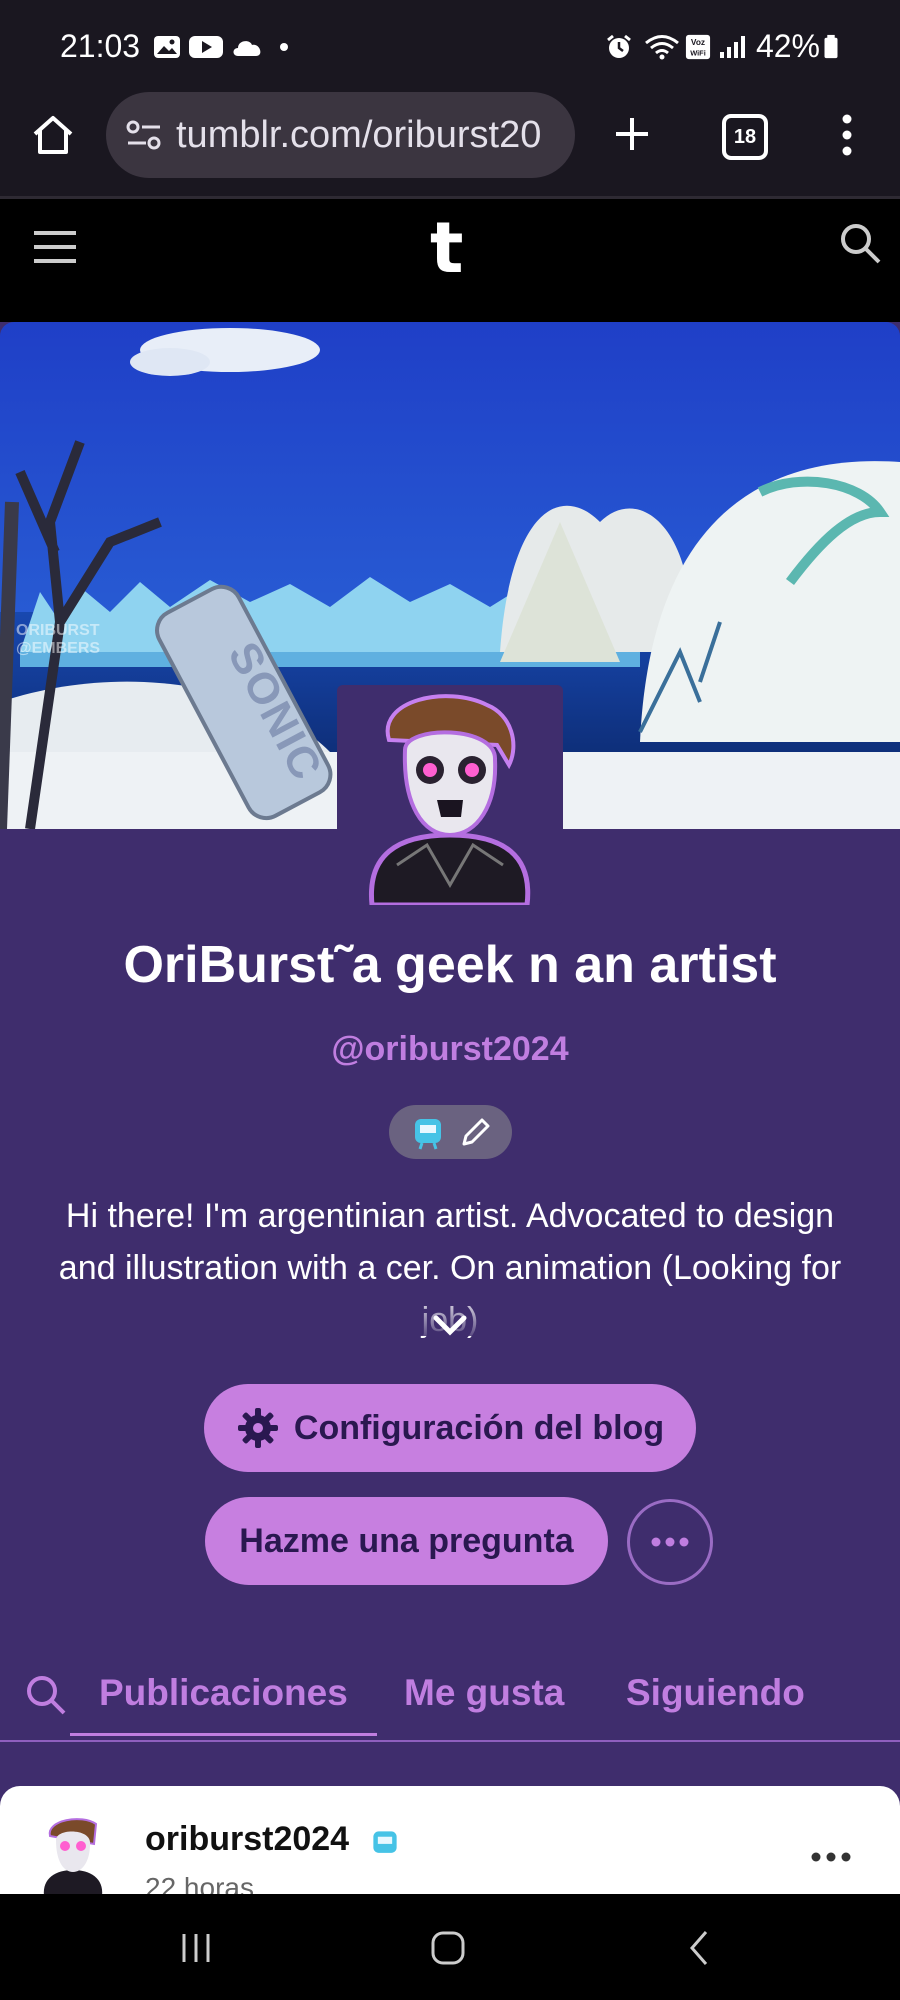 The height and width of the screenshot is (2000, 900). I want to click on post-badge-icon, so click(385, 1842).